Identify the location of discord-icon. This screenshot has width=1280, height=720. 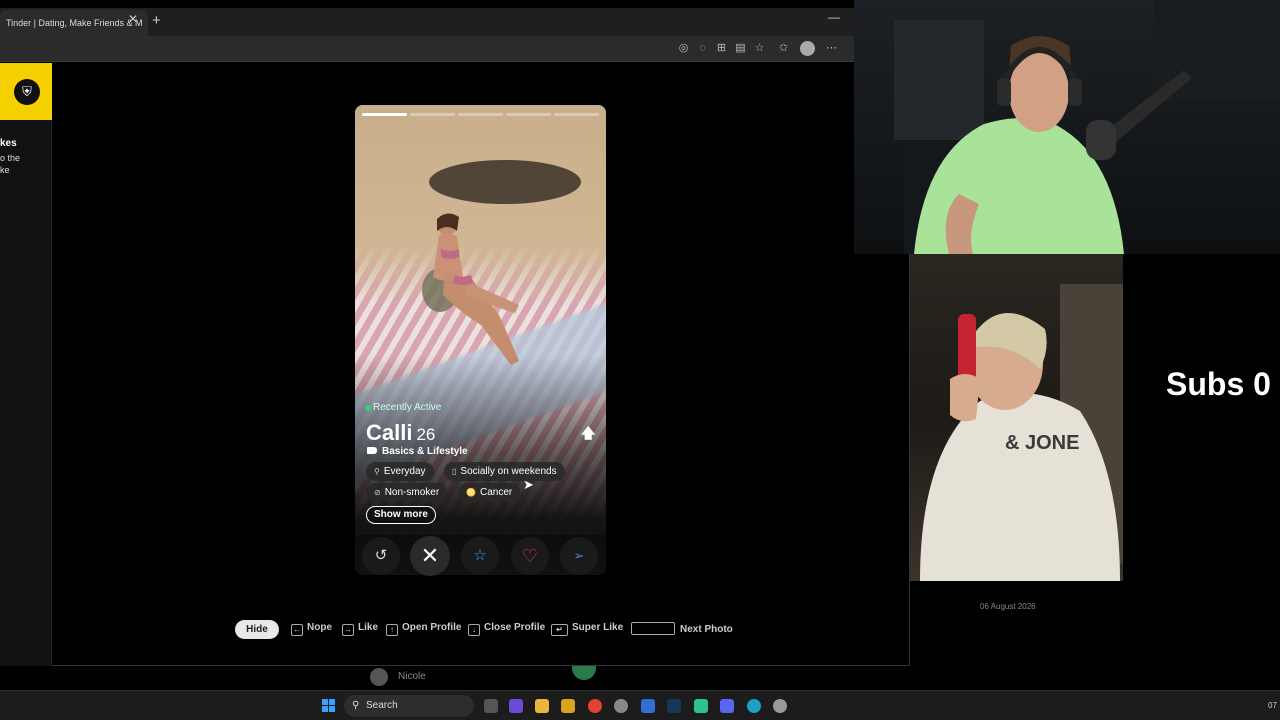
(727, 706).